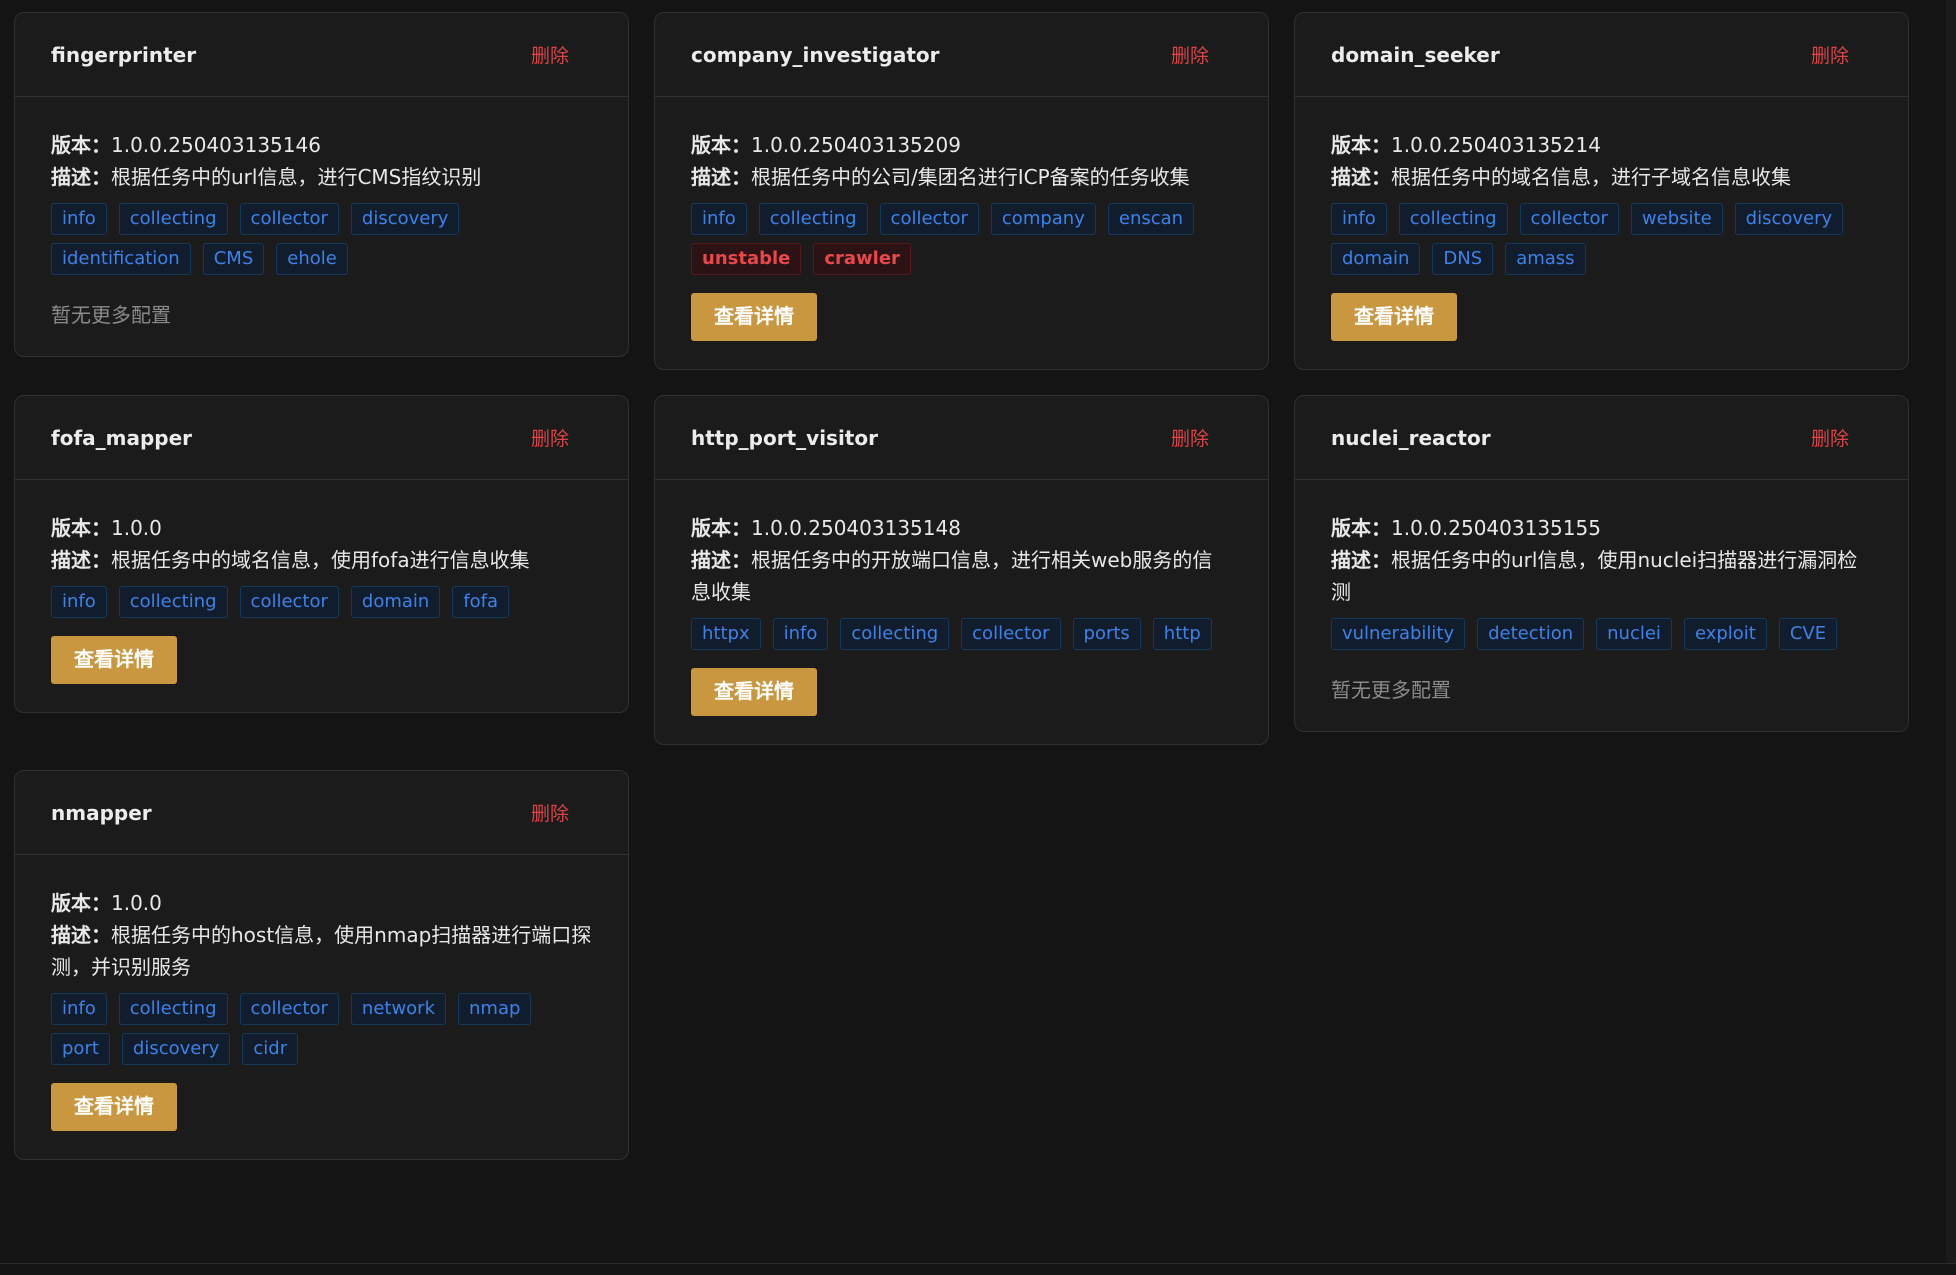 The image size is (1956, 1275). Describe the element at coordinates (1676, 219) in the screenshot. I see `plugin-tag: website` at that location.